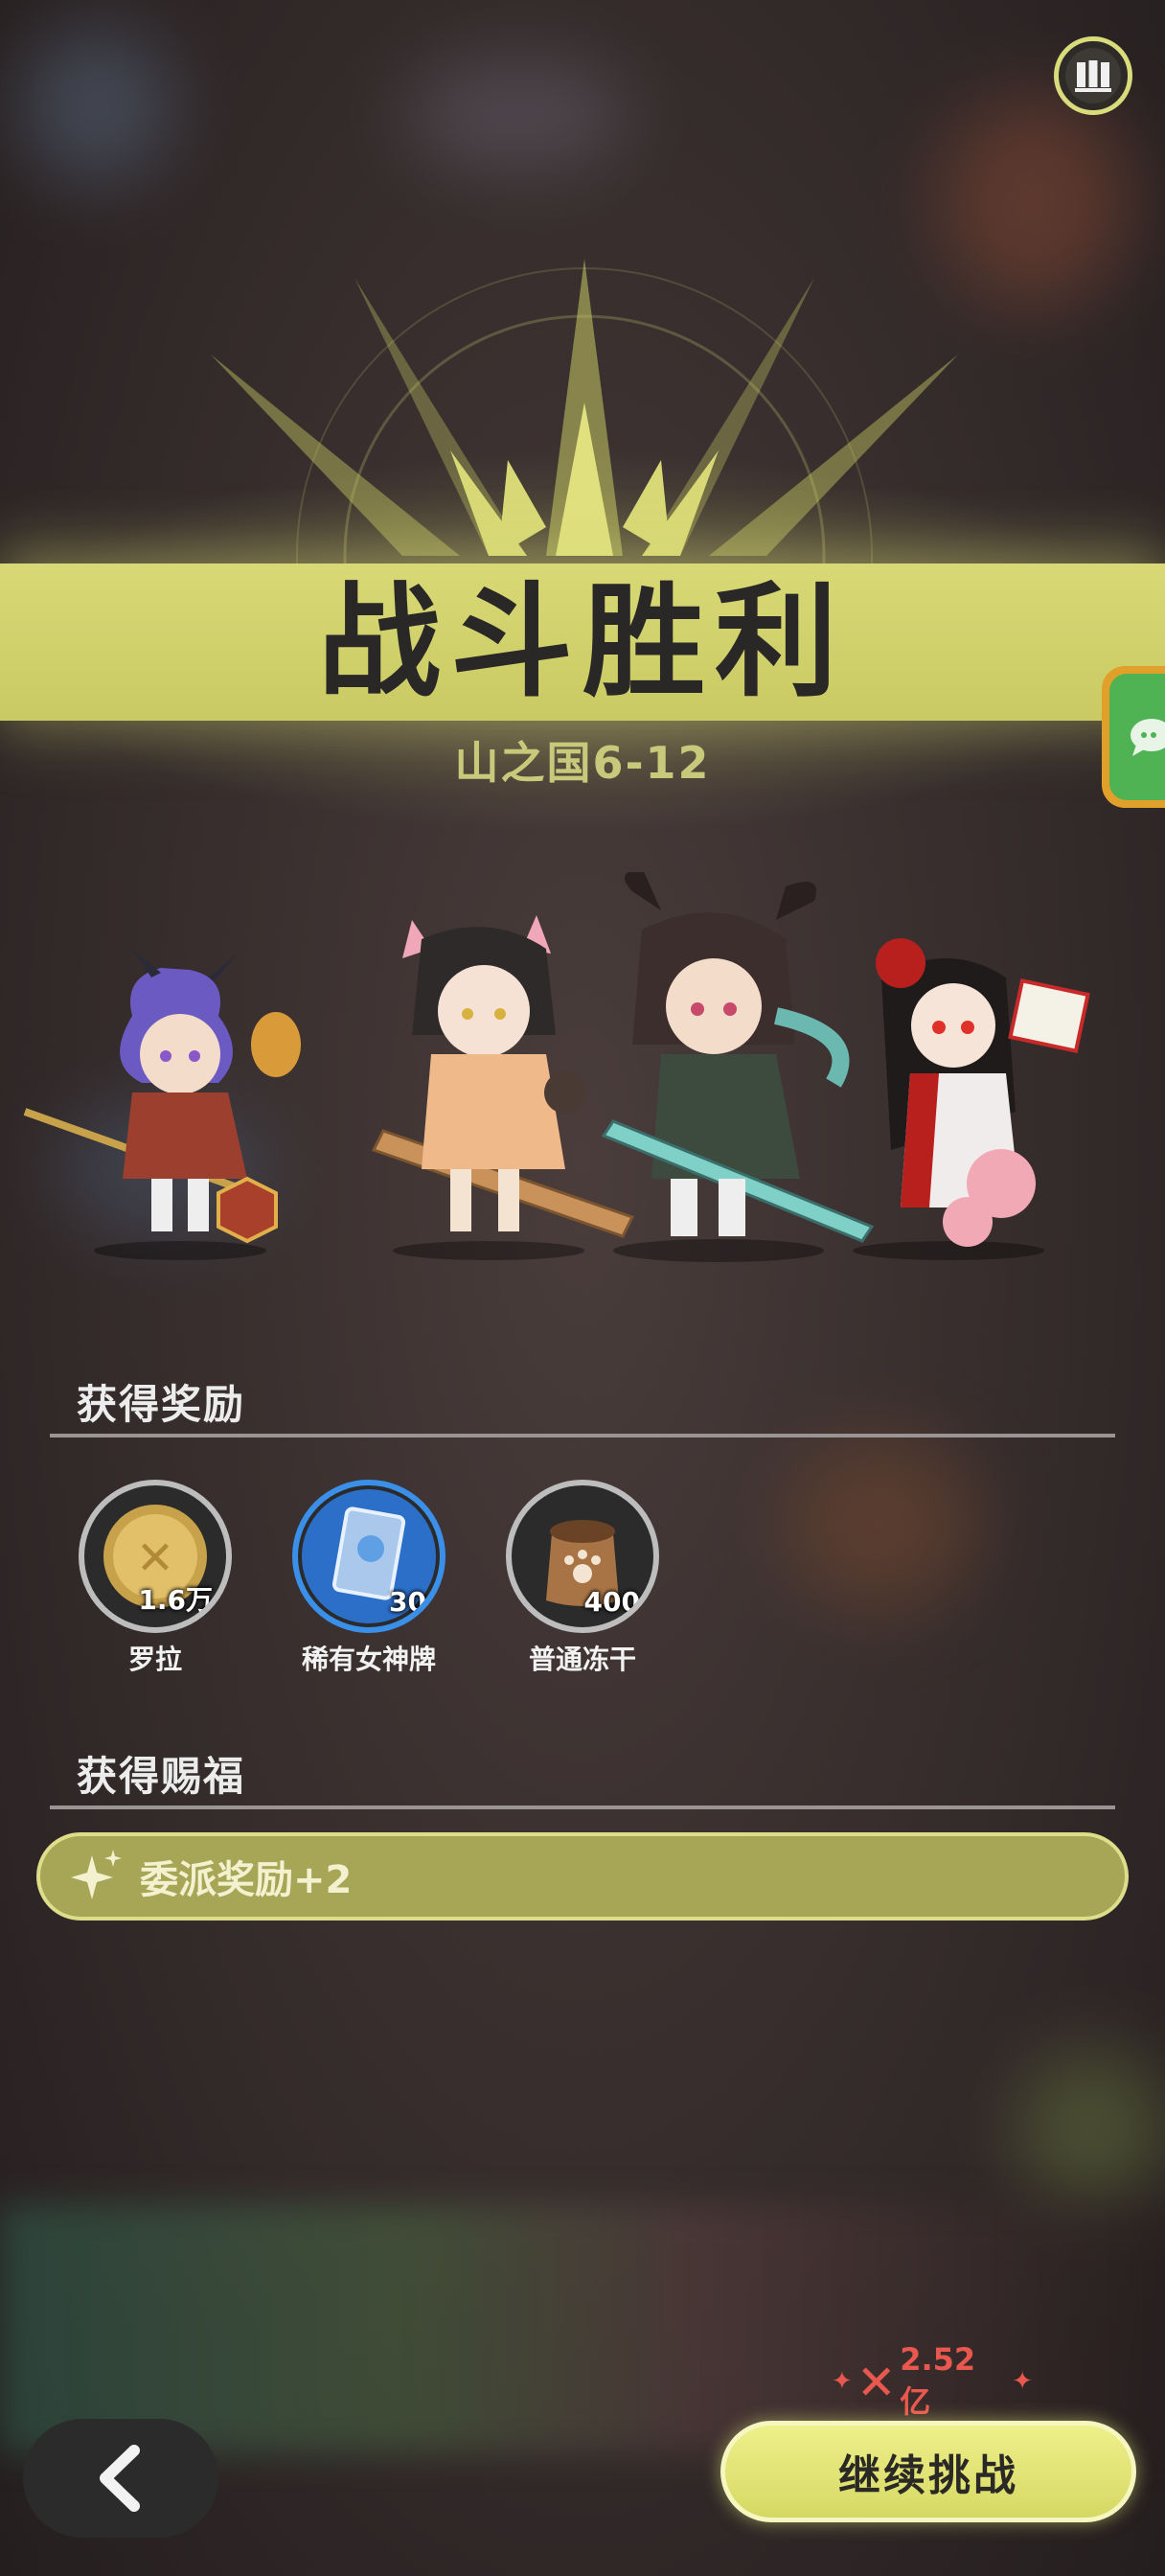 The width and height of the screenshot is (1165, 2576). I want to click on reward-name: 稀有女神牌, so click(368, 1659).